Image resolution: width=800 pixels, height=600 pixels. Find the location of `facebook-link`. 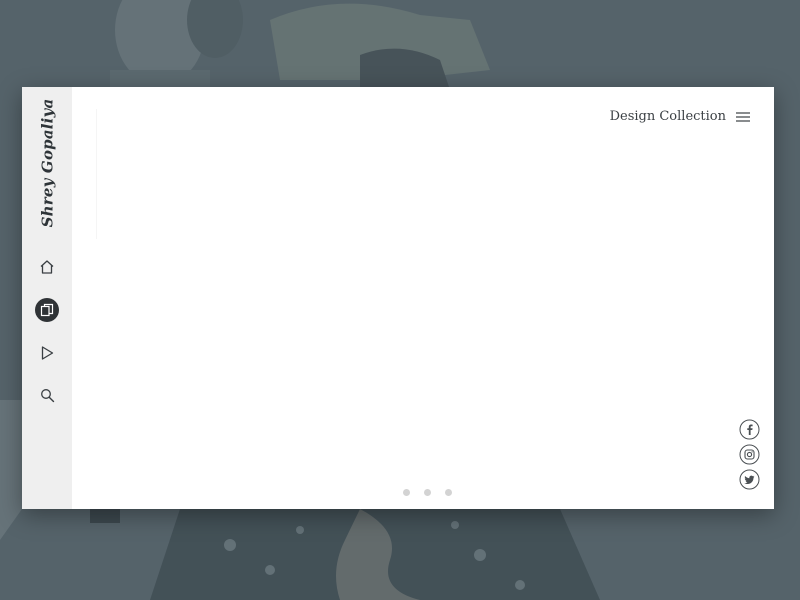

facebook-link is located at coordinates (749, 429).